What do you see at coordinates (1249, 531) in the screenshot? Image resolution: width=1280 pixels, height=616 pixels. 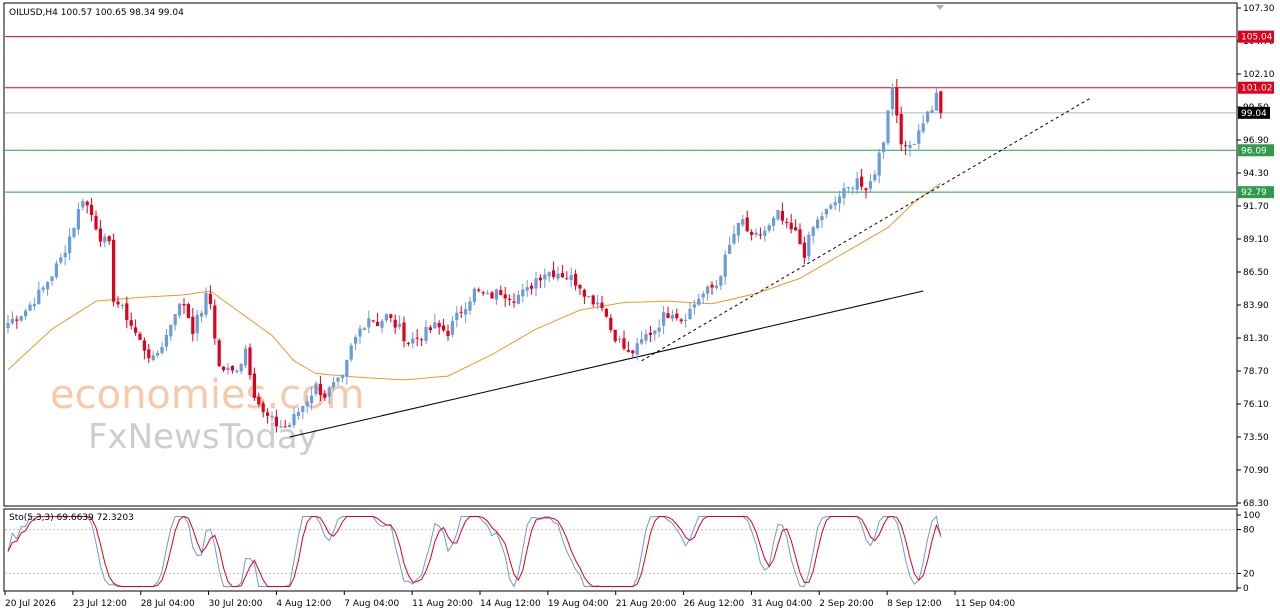 I see `stoch-tick-label: 80` at bounding box center [1249, 531].